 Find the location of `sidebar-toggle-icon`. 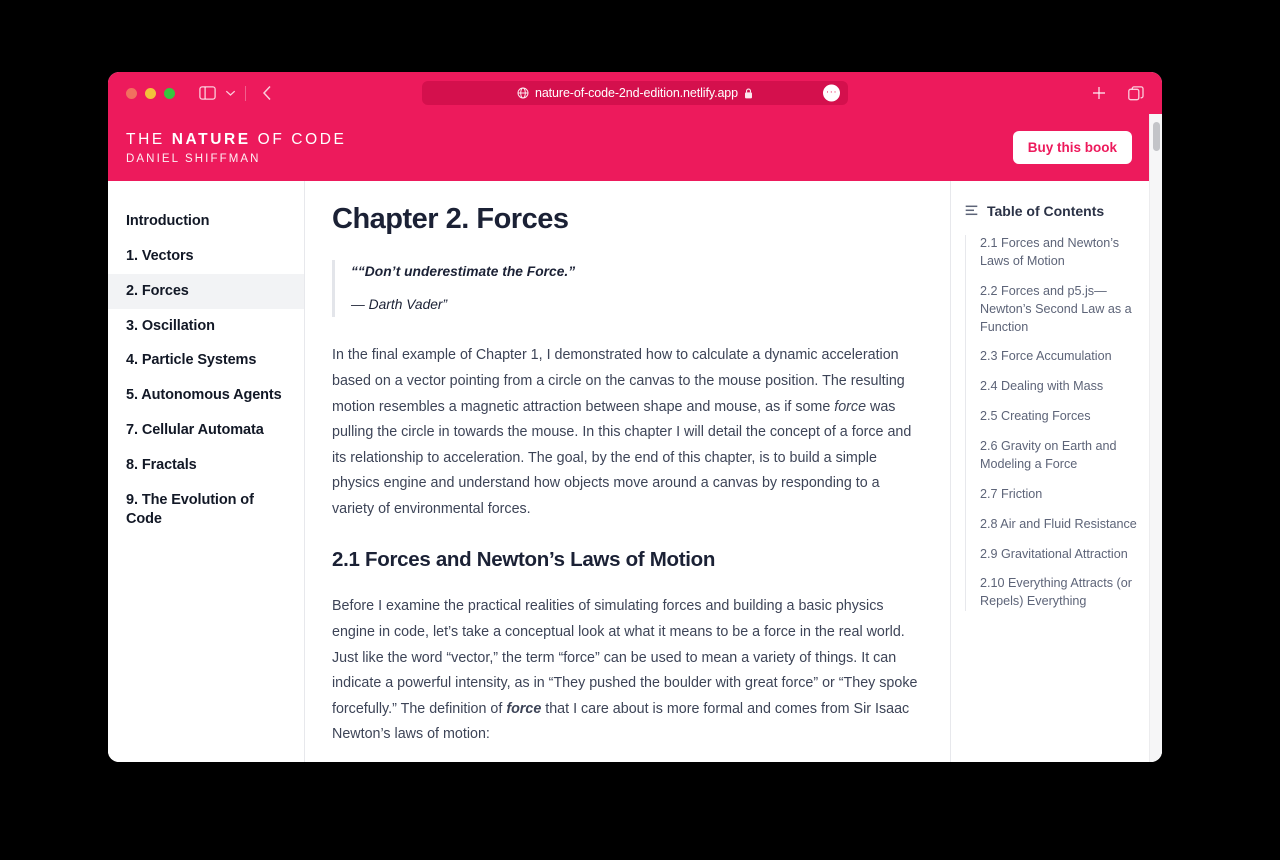

sidebar-toggle-icon is located at coordinates (207, 93).